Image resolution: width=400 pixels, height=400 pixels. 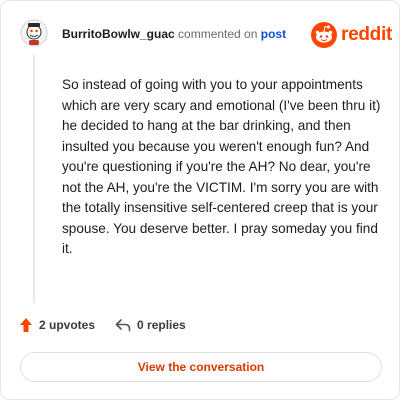 I want to click on view-conversation-button: View the conversation, so click(x=201, y=367).